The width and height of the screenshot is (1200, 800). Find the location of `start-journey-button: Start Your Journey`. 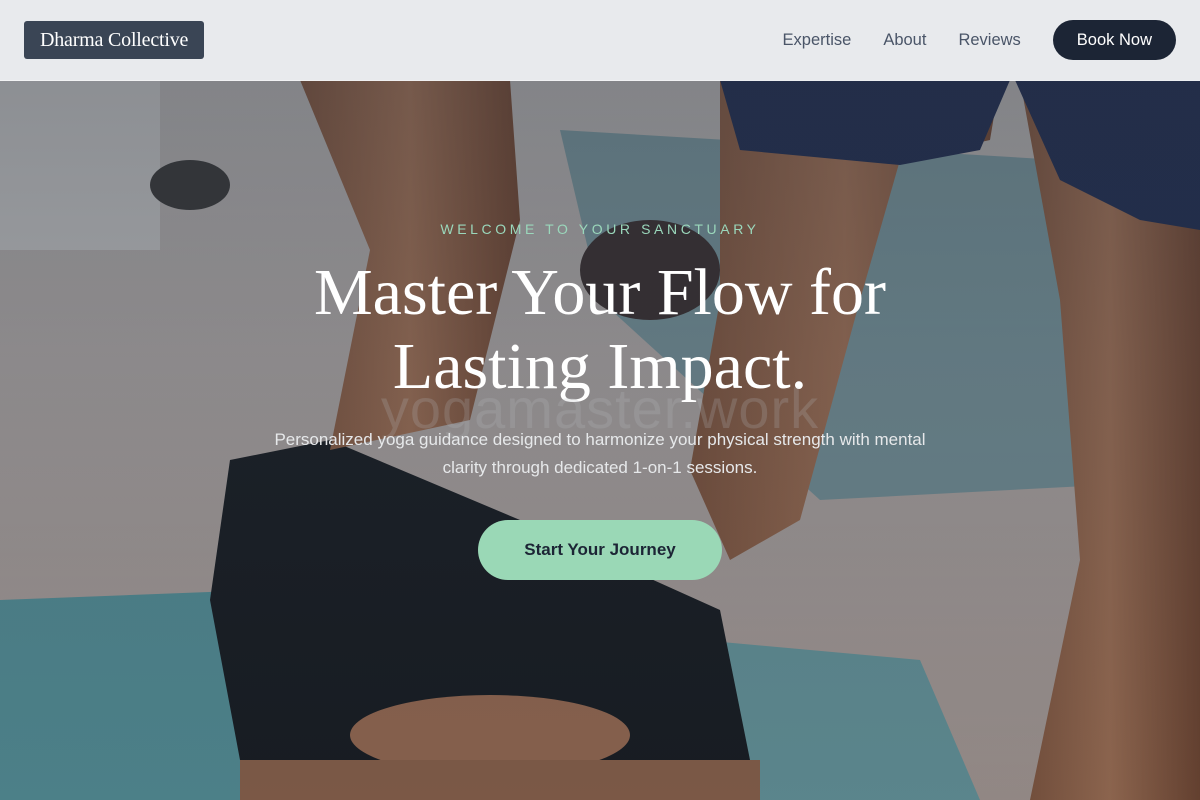

start-journey-button: Start Your Journey is located at coordinates (600, 550).